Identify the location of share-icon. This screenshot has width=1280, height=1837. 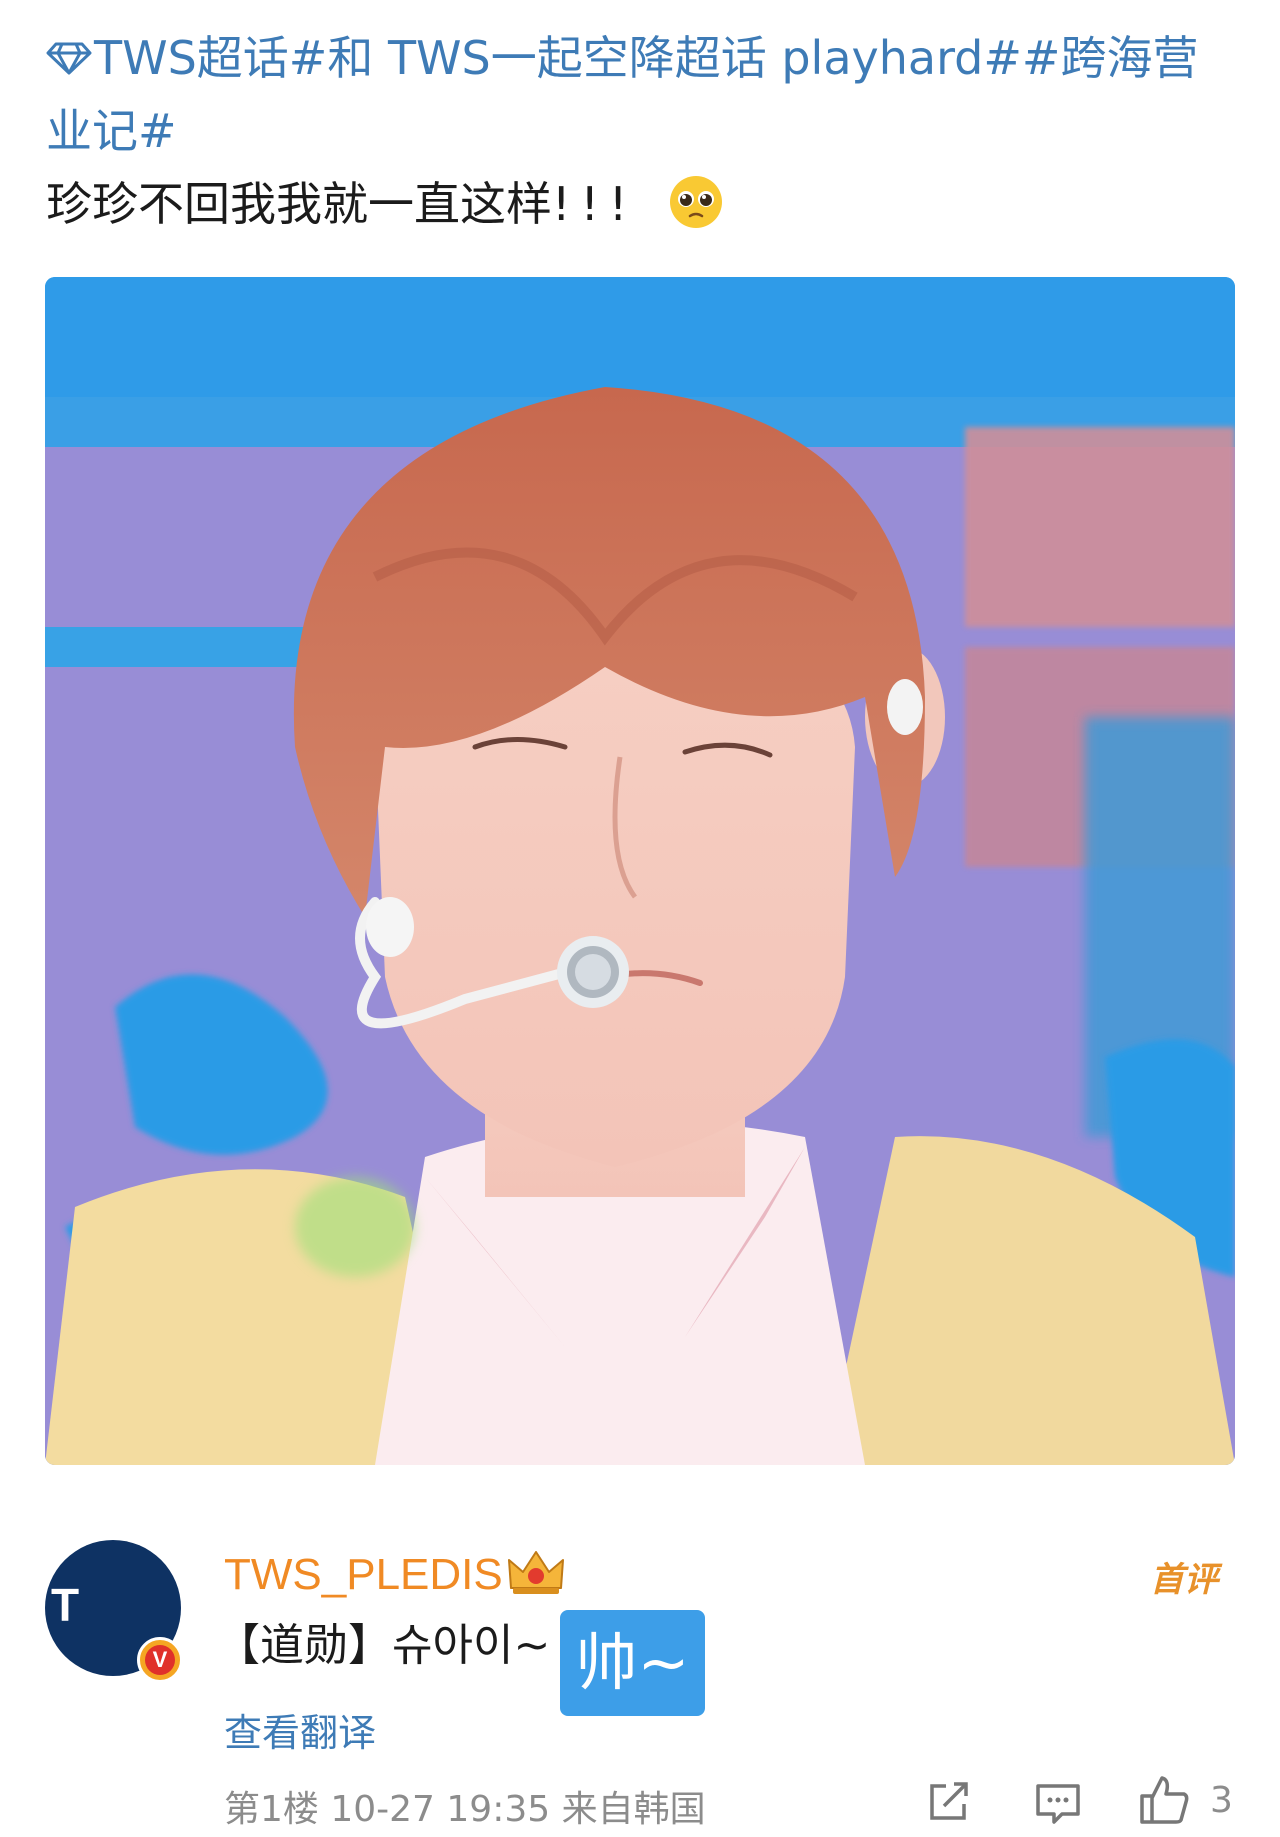
(948, 1802).